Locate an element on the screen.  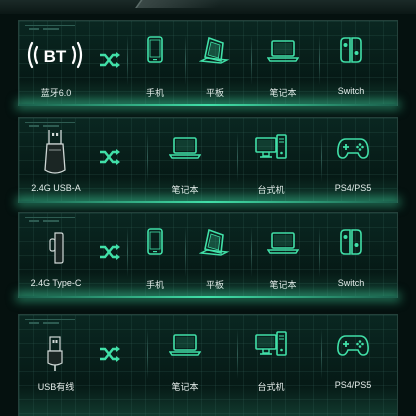
source-bluetooth: BT 蓝牙6.0 is located at coordinates (56, 64).